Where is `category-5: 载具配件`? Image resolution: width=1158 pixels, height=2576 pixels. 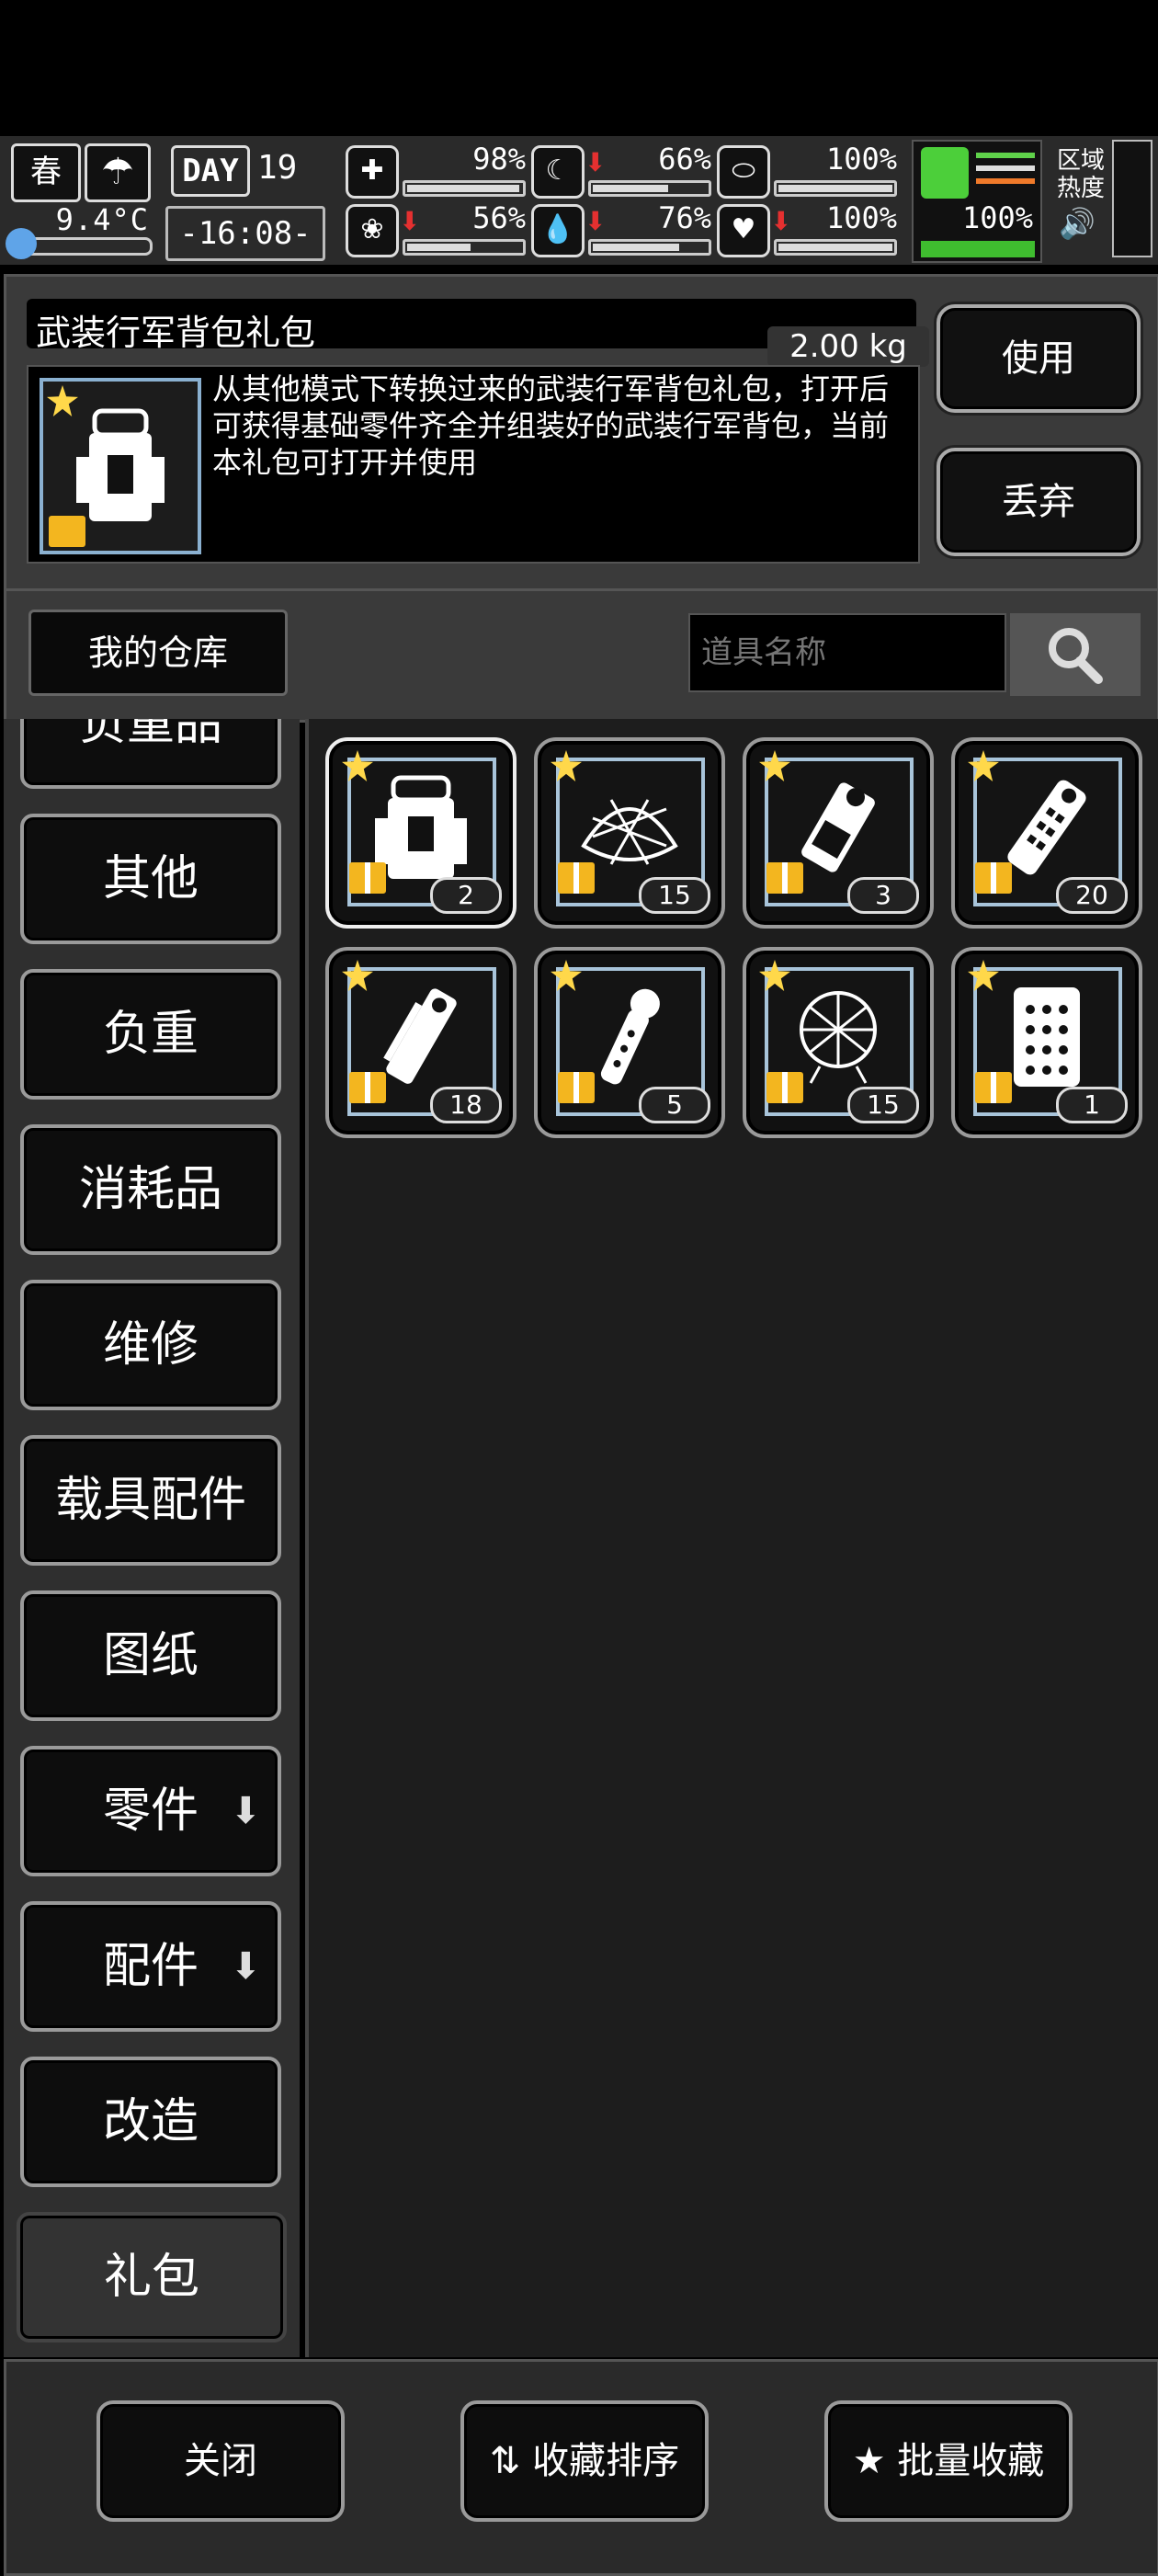
category-5: 载具配件 is located at coordinates (151, 1500).